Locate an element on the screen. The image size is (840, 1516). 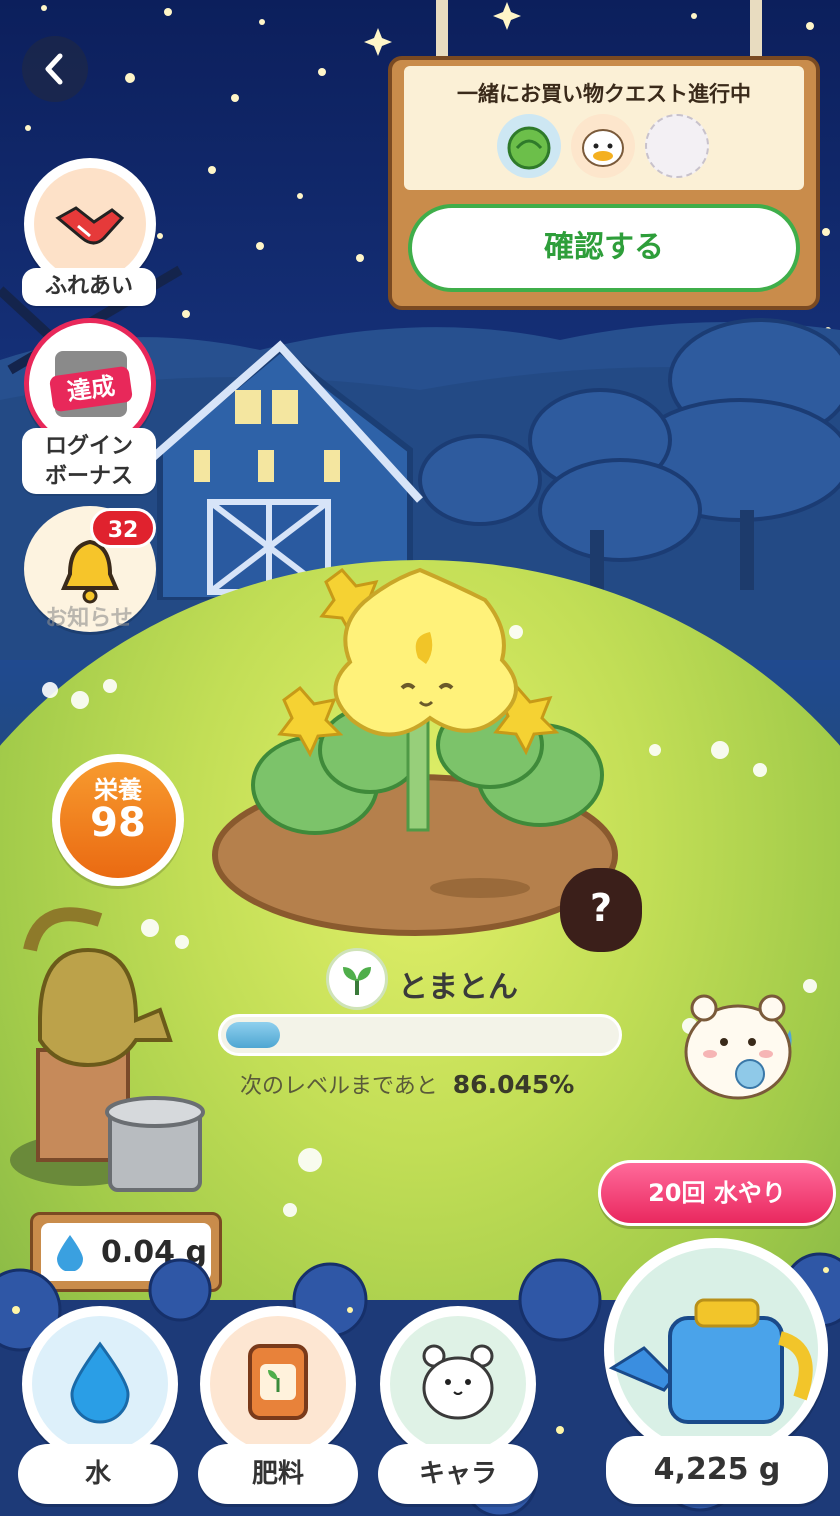
quest-slot-cabbage is located at coordinates (529, 146).